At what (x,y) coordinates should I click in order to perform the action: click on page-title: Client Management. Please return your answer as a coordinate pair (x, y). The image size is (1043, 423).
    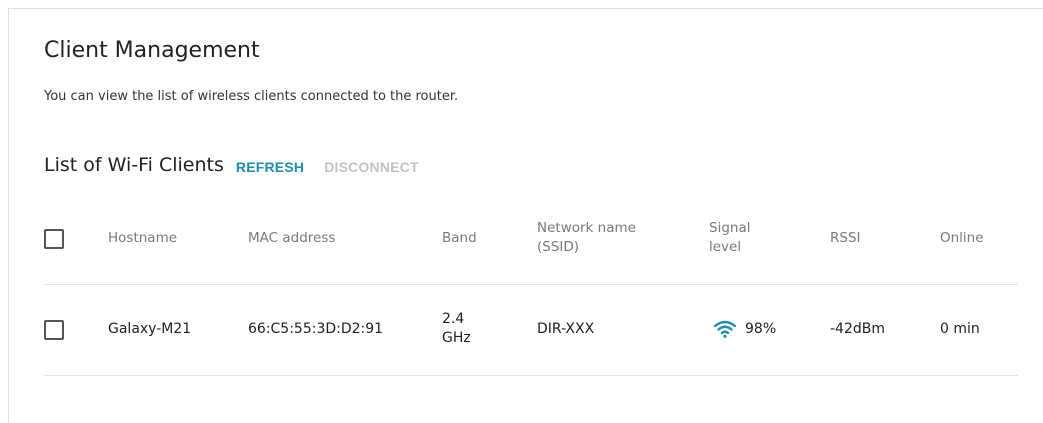
    Looking at the image, I should click on (152, 50).